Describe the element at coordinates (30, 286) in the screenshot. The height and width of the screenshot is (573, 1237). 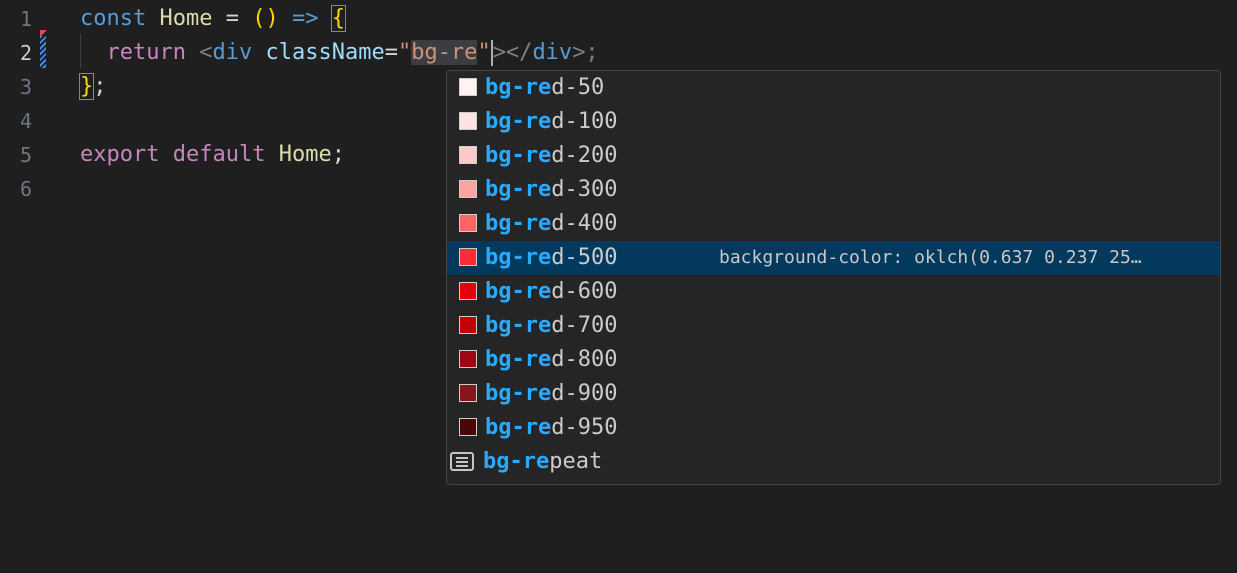
I see `line-number-gutter: 1 2 3 4 5 6` at that location.